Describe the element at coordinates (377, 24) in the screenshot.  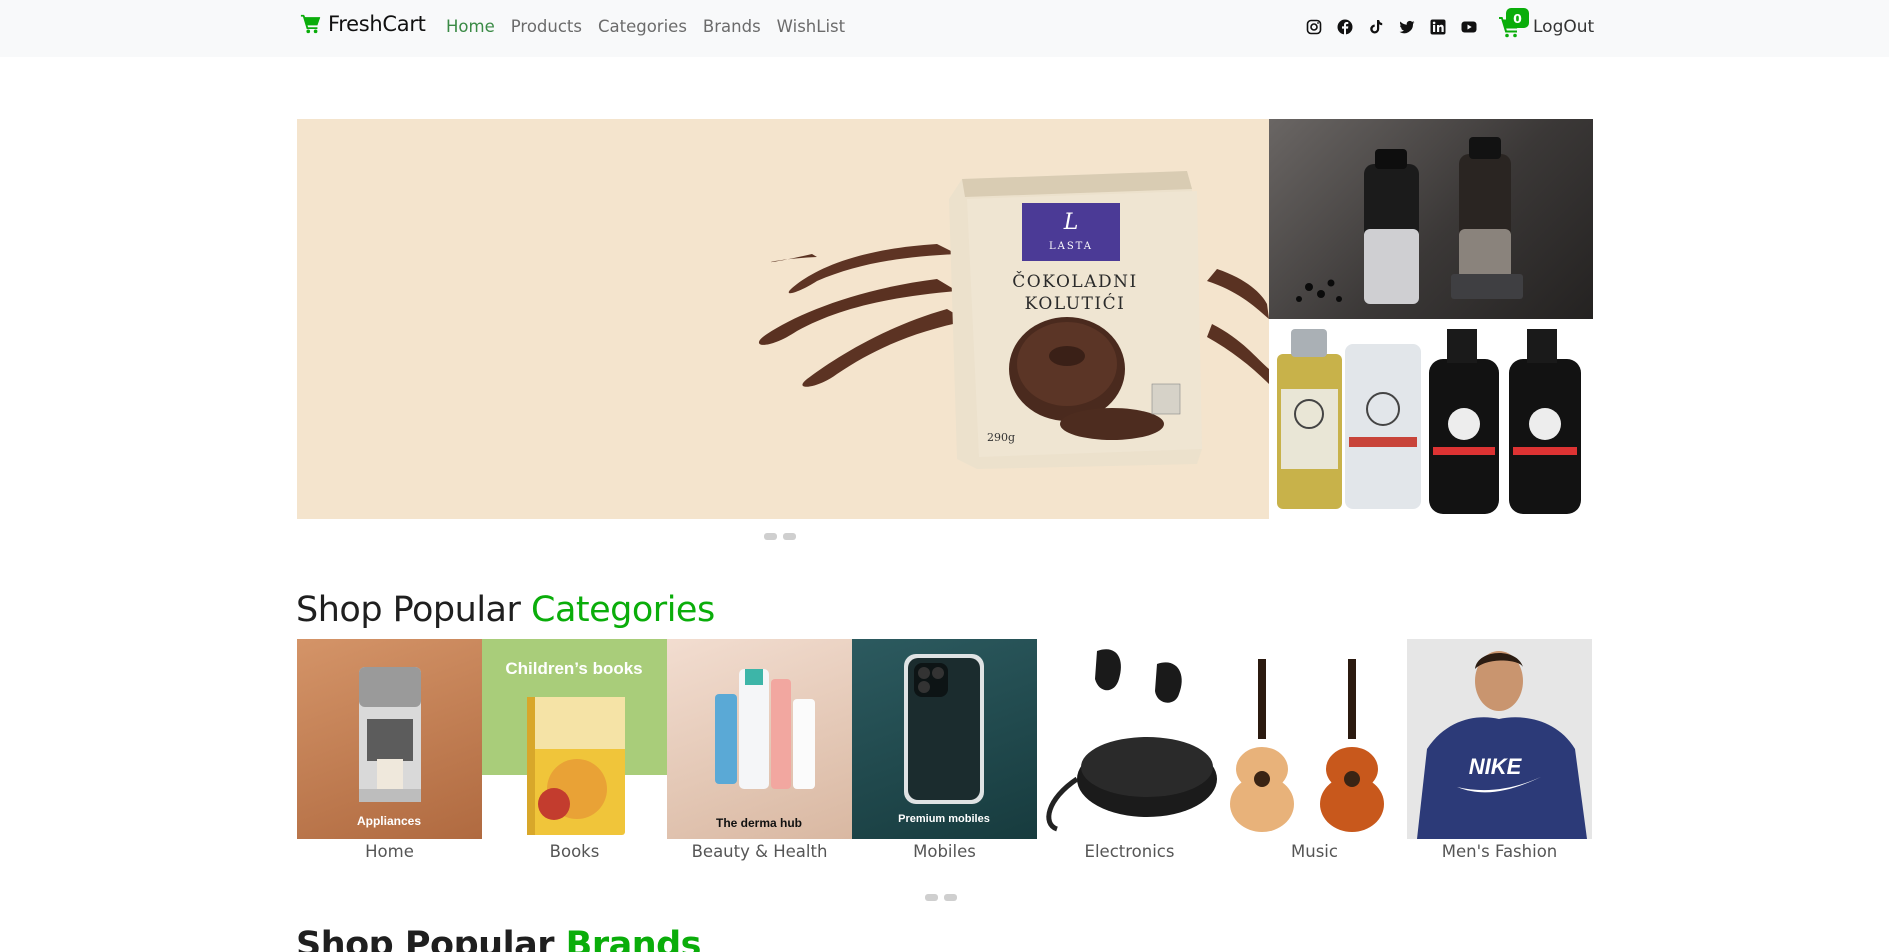
I see `brand-name: FreshCart` at that location.